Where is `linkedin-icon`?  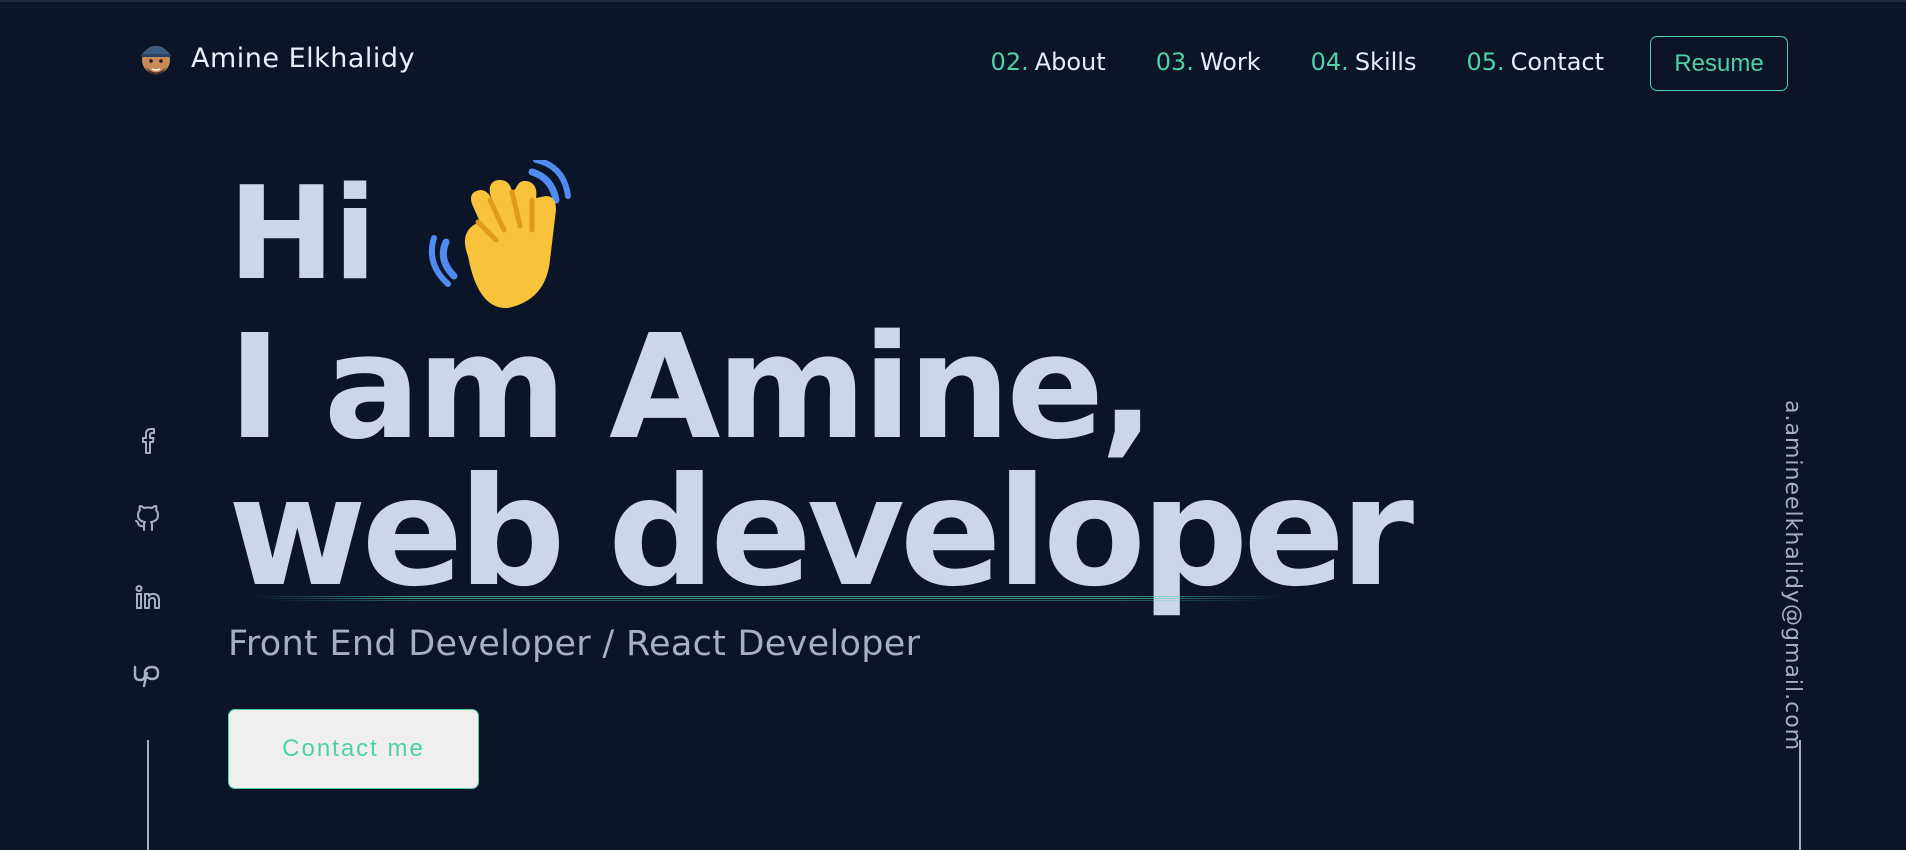
linkedin-icon is located at coordinates (147, 597).